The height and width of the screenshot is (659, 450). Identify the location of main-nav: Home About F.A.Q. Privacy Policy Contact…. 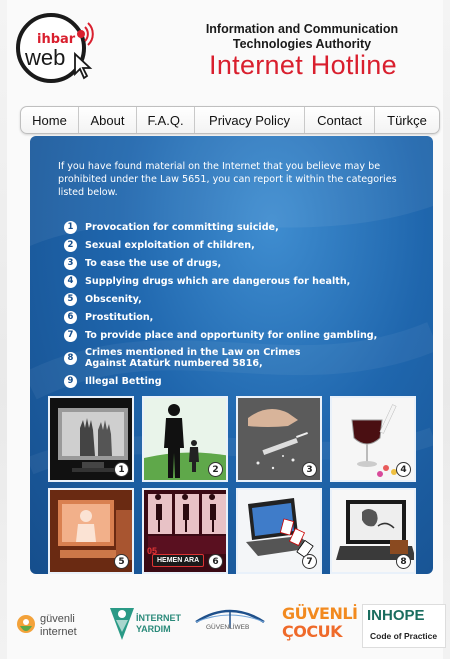
(230, 120).